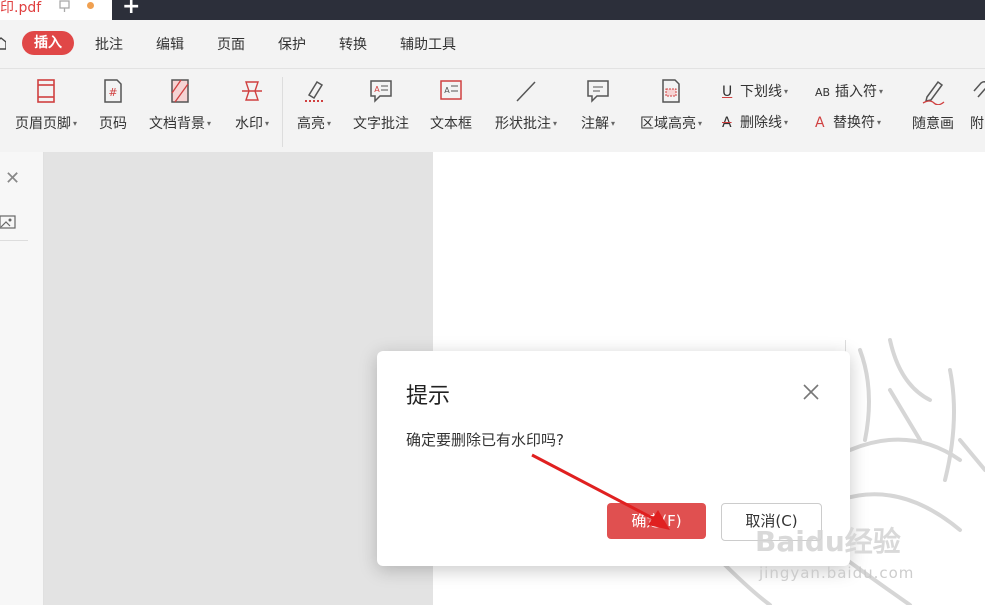 Image resolution: width=985 pixels, height=605 pixels. I want to click on text-comment-icon: A, so click(381, 91).